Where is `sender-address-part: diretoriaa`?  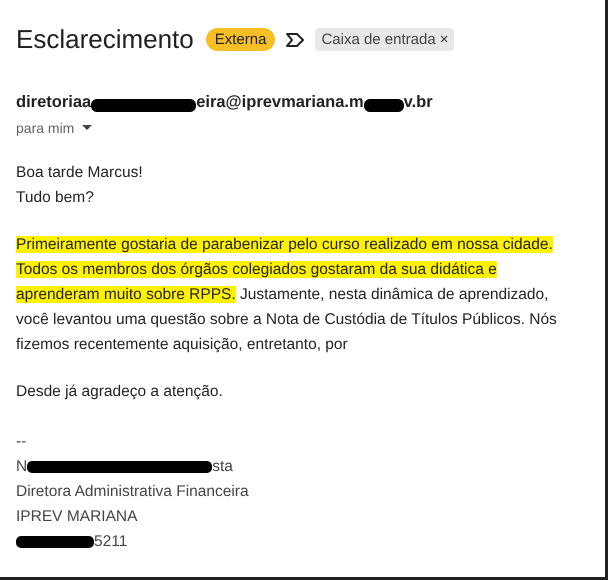
sender-address-part: diretoriaa is located at coordinates (54, 102).